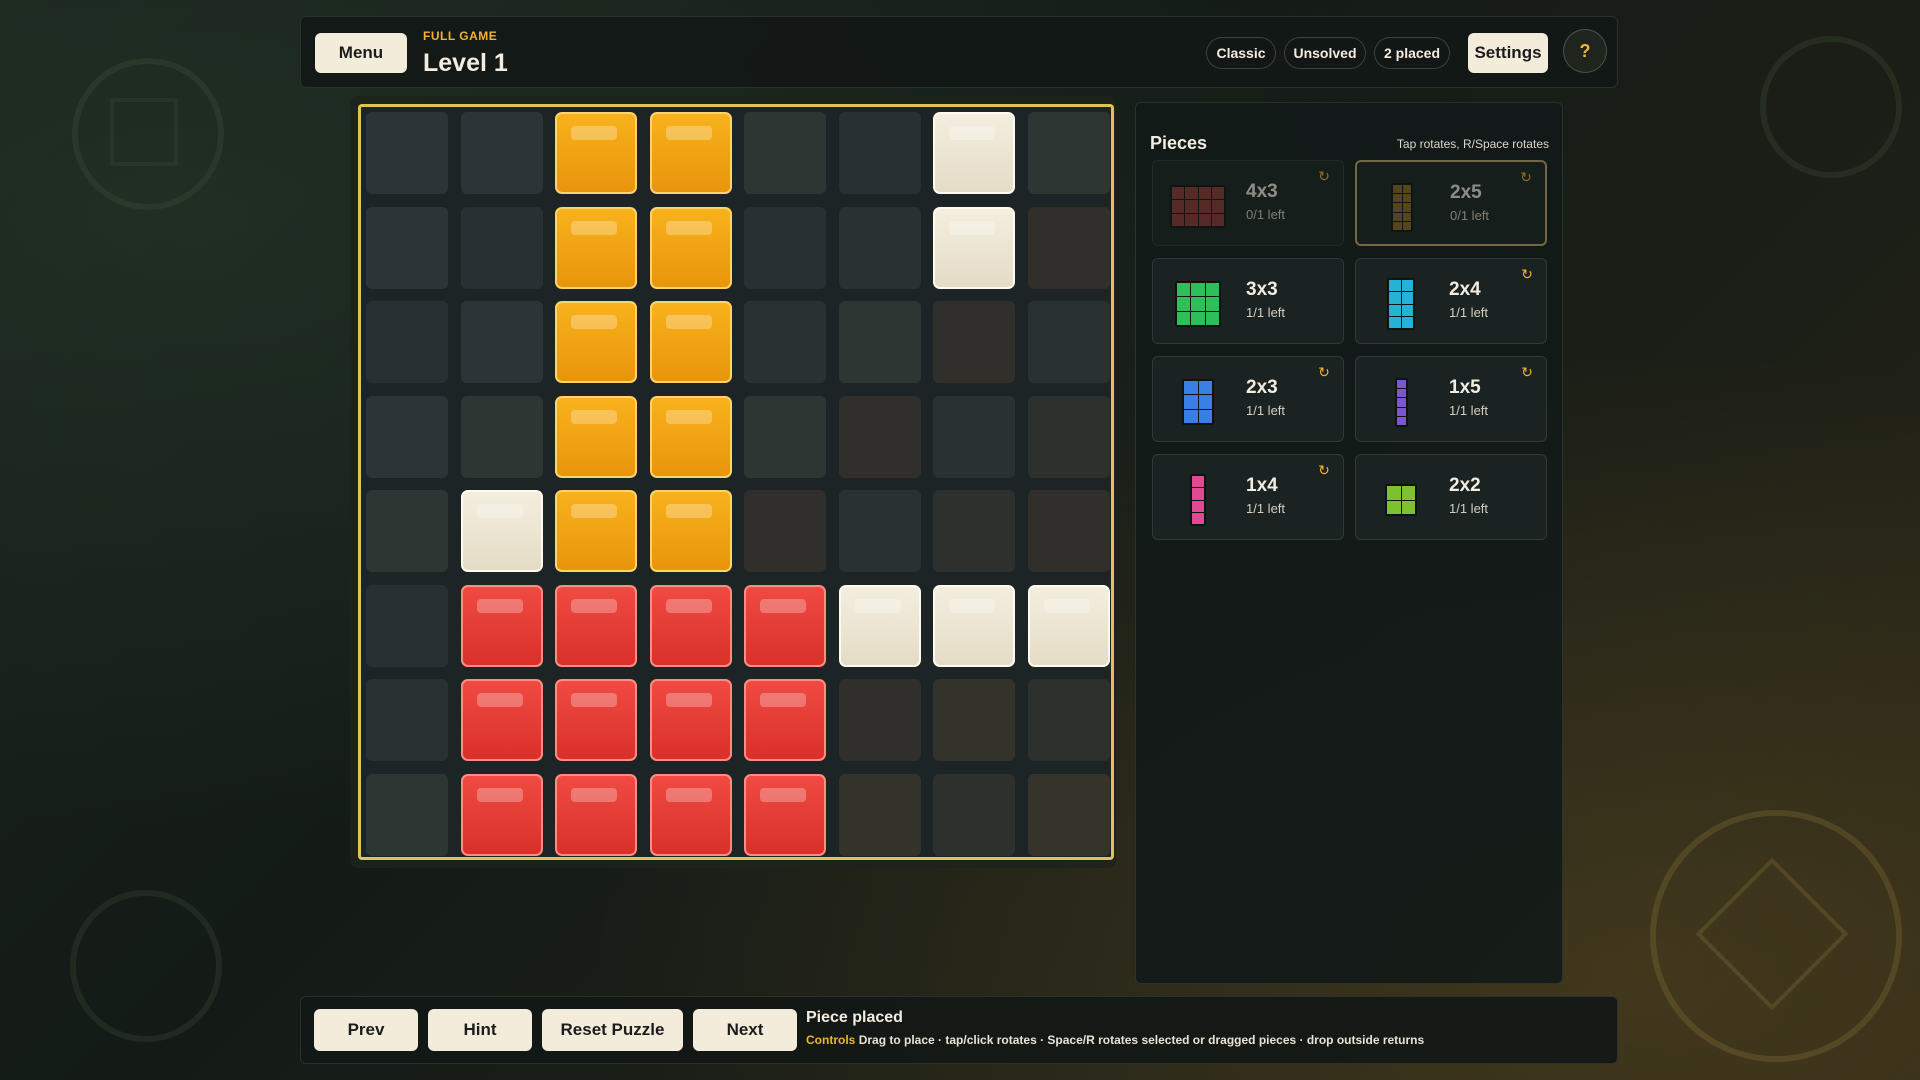 This screenshot has width=1920, height=1080. Describe the element at coordinates (366, 1030) in the screenshot. I see `prev-button: Prev` at that location.